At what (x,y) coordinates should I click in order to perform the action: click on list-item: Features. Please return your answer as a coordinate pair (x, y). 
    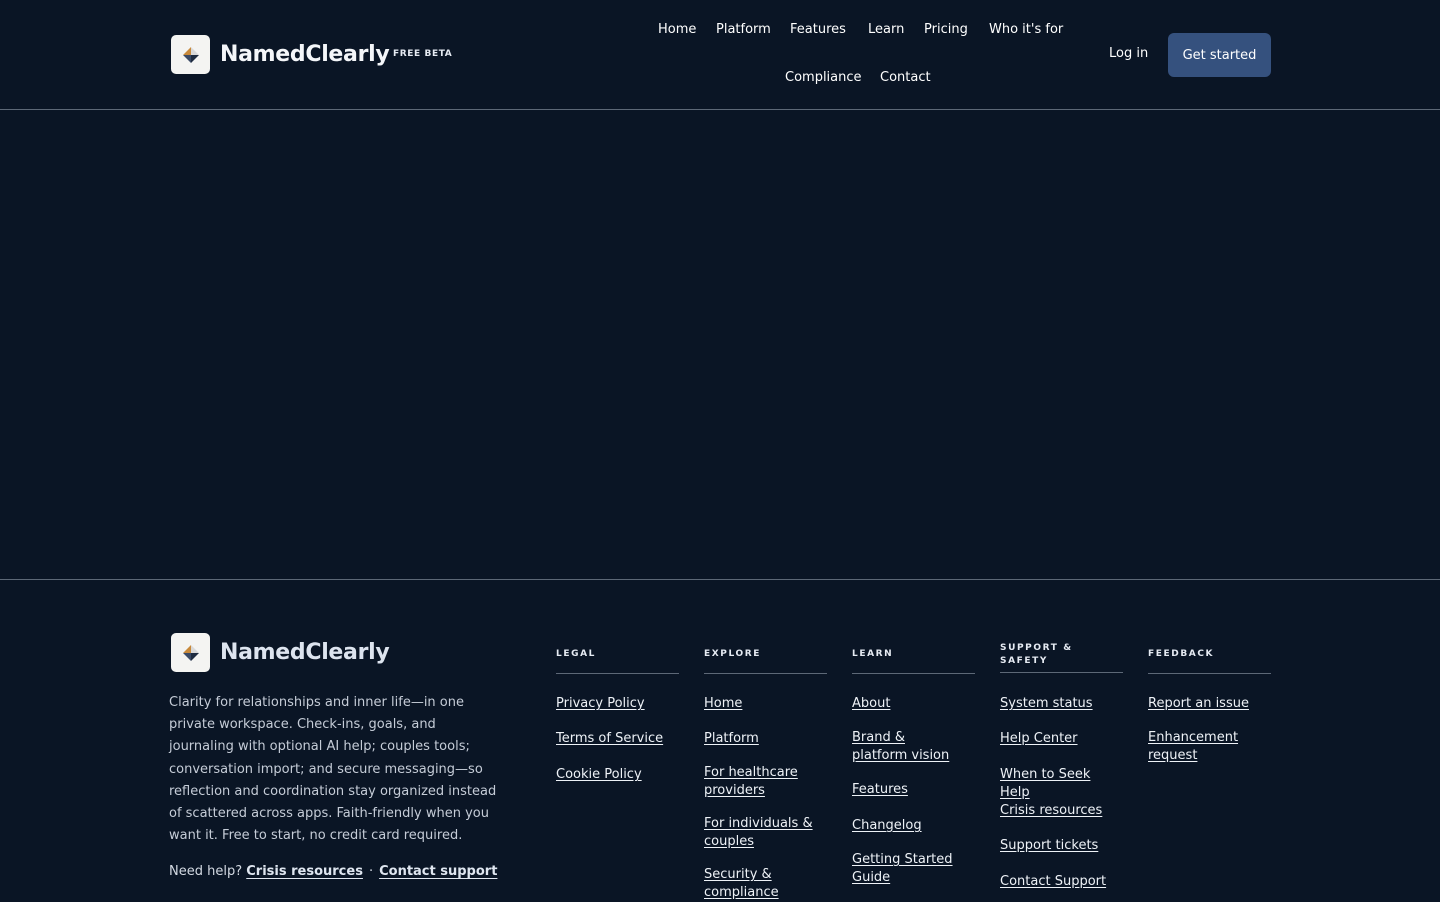
    Looking at the image, I should click on (913, 790).